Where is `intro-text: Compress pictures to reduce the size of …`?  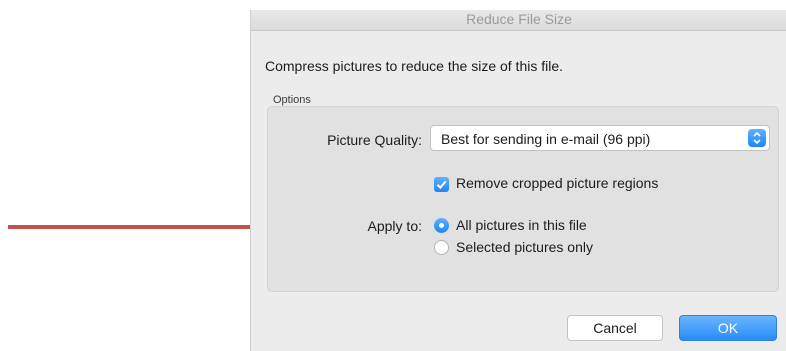 intro-text: Compress pictures to reduce the size of … is located at coordinates (414, 66).